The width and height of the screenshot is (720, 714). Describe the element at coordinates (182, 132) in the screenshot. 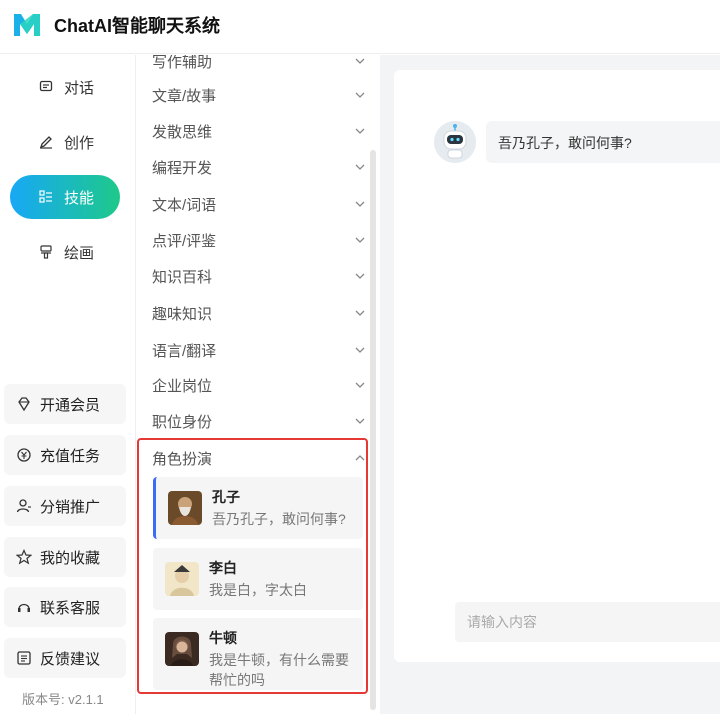

I see `category-label: 发散思维` at that location.